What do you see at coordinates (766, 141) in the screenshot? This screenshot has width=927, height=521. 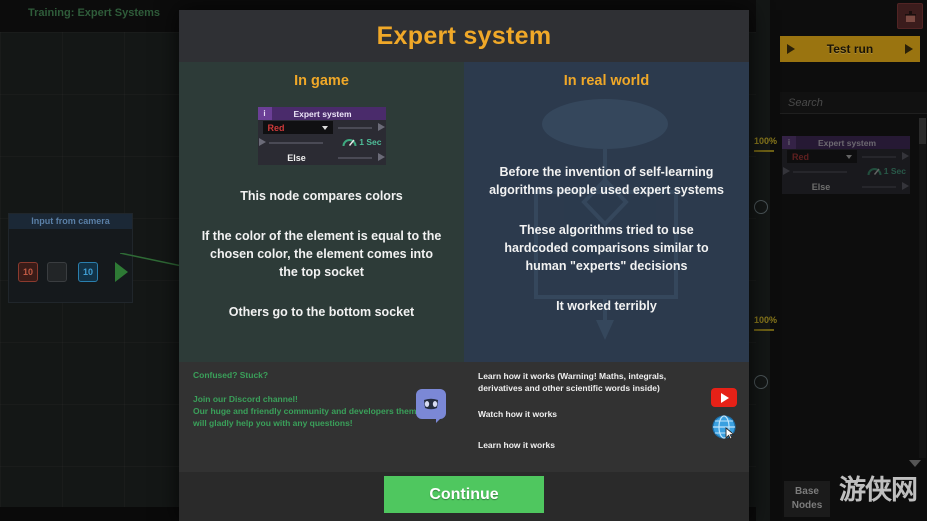 I see `meter-value-1: 100%` at bounding box center [766, 141].